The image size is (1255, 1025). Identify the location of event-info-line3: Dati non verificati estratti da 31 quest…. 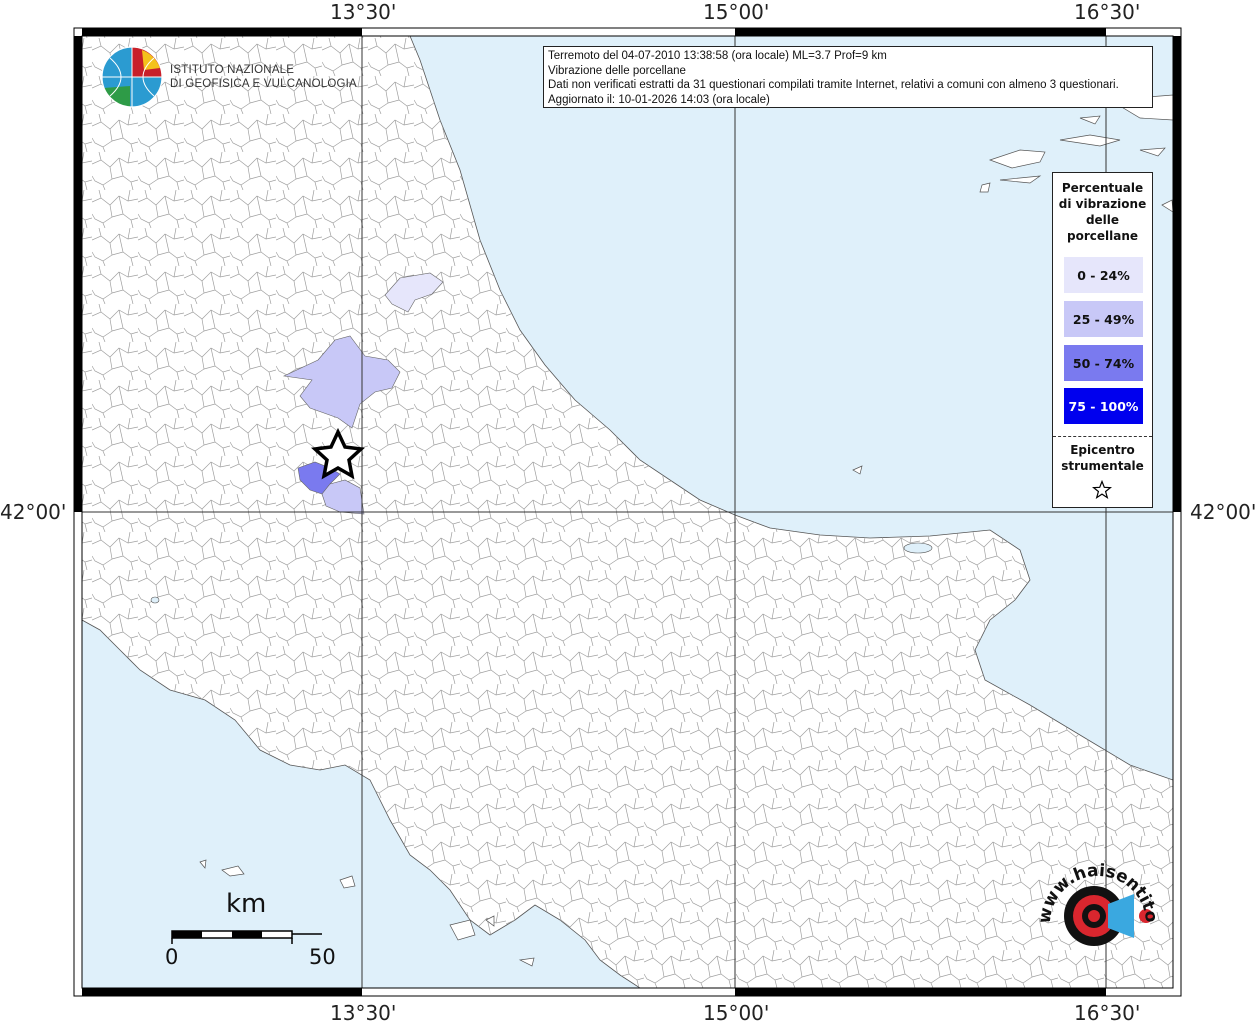
(833, 85).